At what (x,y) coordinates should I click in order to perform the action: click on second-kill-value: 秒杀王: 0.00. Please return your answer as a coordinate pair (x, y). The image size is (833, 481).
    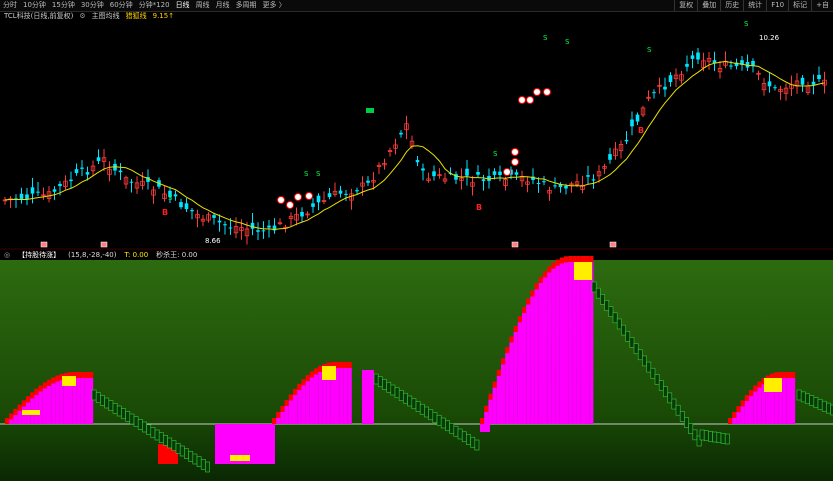
    Looking at the image, I should click on (177, 255).